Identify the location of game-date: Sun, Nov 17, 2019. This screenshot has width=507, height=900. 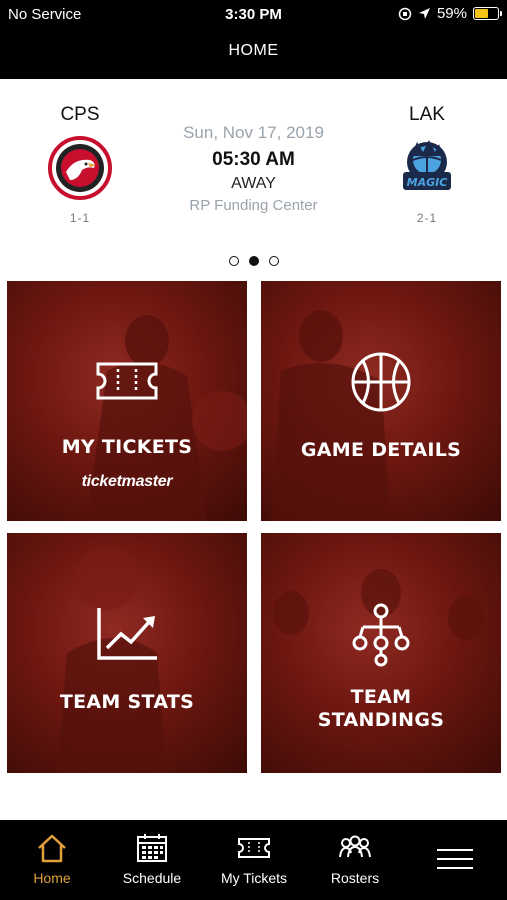
(253, 132).